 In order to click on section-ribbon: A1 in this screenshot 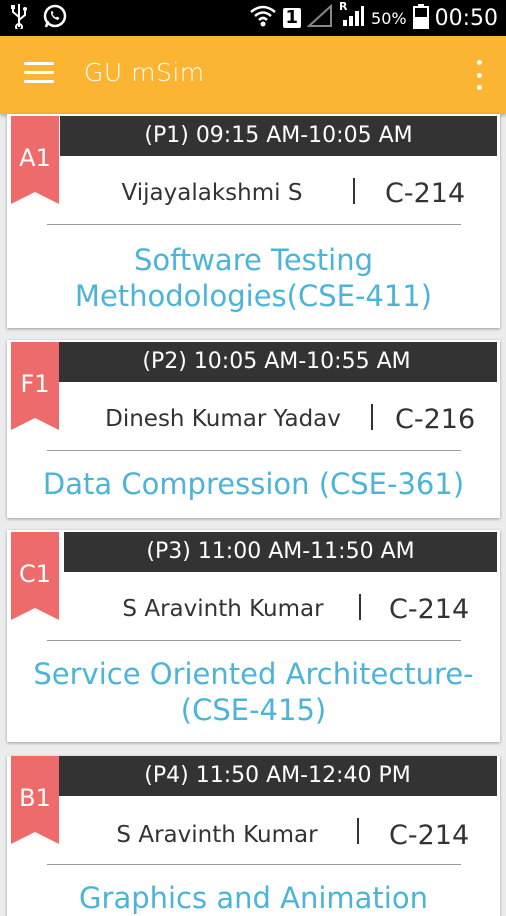, I will do `click(35, 160)`.